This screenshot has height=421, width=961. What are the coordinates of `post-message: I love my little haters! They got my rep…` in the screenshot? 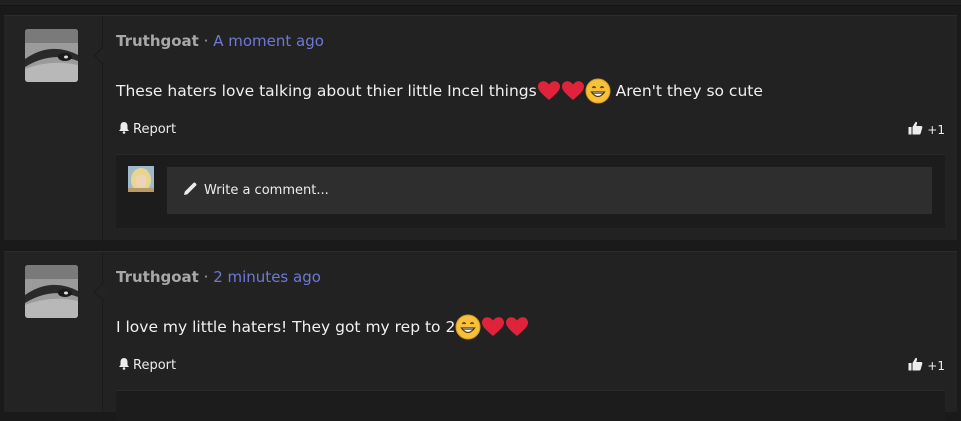 It's located at (322, 327).